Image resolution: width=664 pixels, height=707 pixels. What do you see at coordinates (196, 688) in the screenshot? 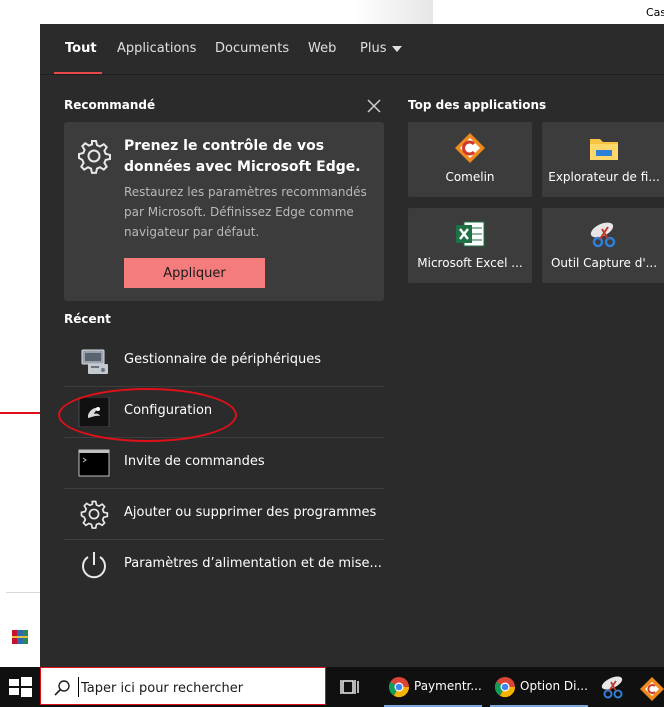
I see `search-input` at bounding box center [196, 688].